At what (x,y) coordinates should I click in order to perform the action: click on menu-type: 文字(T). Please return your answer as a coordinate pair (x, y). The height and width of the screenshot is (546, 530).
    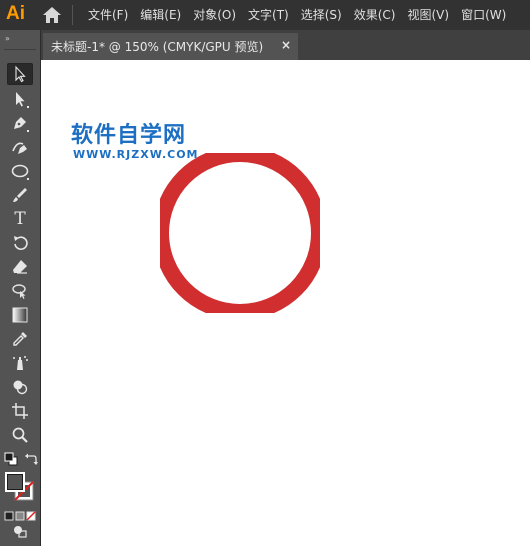
    Looking at the image, I should click on (268, 15).